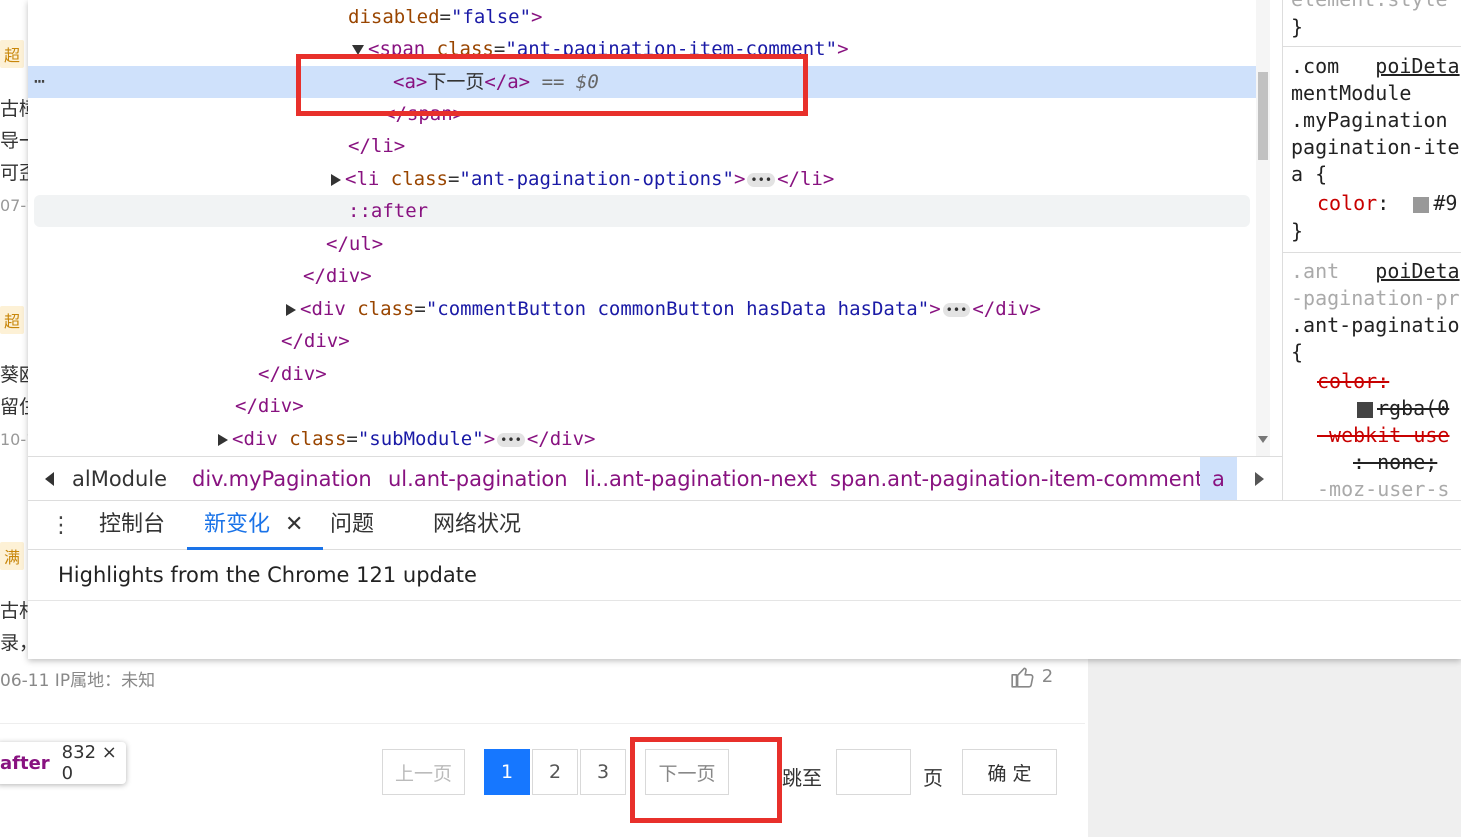 The width and height of the screenshot is (1461, 837). What do you see at coordinates (700, 479) in the screenshot?
I see `breadcrumb-item: li..ant-pagination-next` at bounding box center [700, 479].